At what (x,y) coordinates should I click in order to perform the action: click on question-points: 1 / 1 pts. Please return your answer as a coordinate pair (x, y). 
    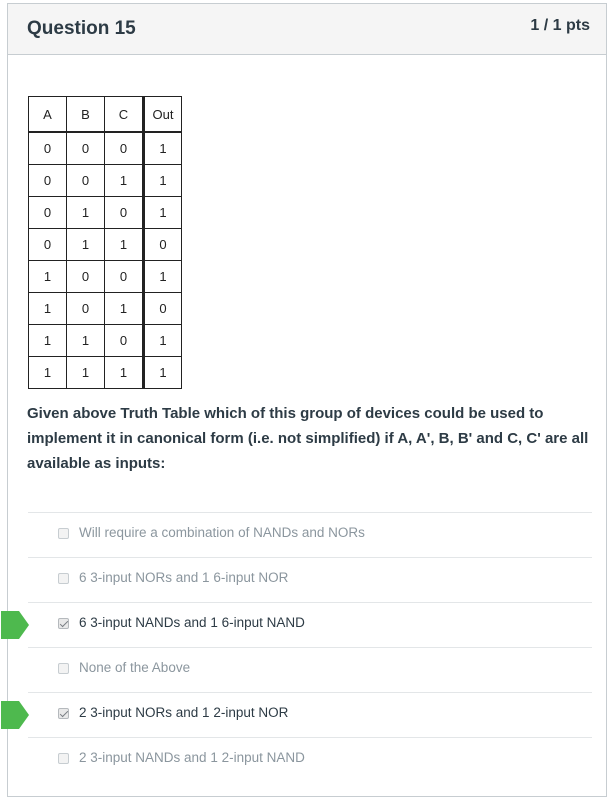
    Looking at the image, I should click on (560, 25).